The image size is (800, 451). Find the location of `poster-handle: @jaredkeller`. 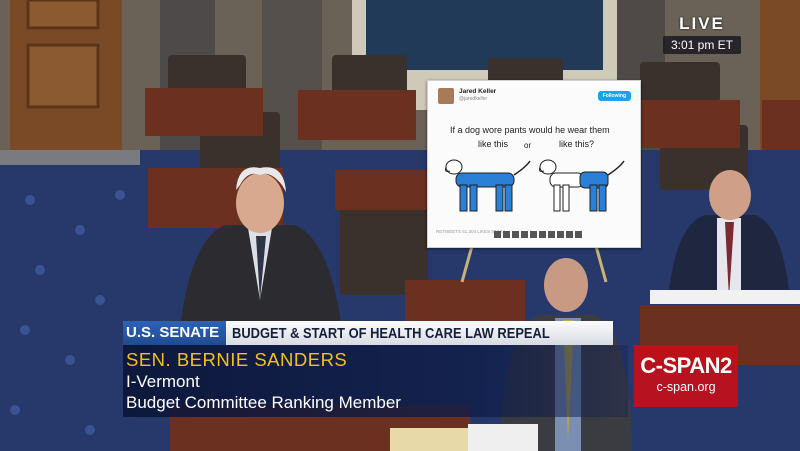

poster-handle: @jaredkeller is located at coordinates (473, 99).